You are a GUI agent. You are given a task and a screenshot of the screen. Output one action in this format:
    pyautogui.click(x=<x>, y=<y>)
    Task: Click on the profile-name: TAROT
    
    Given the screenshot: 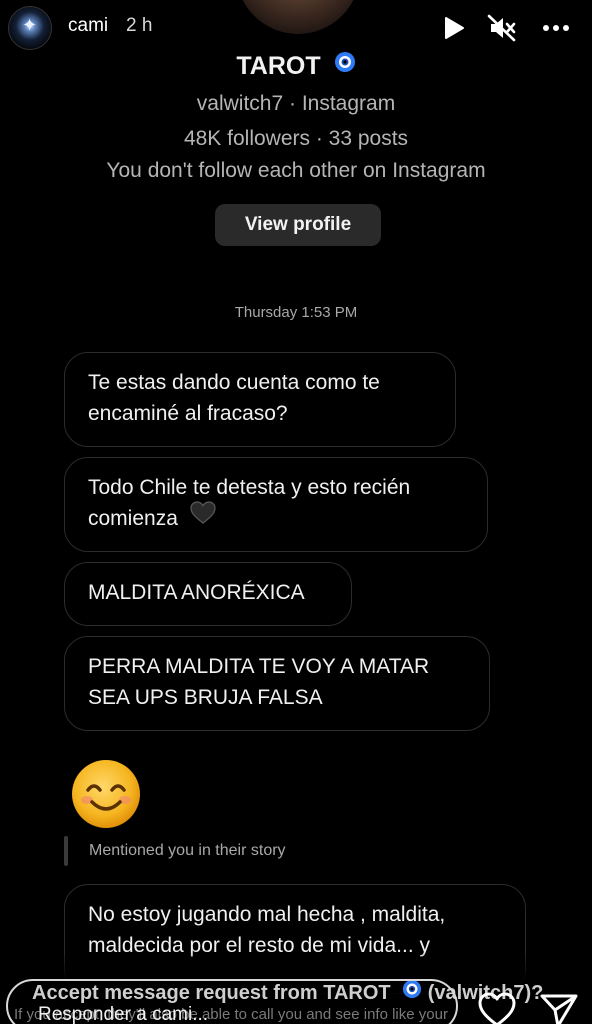 What is the action you would take?
    pyautogui.click(x=296, y=66)
    